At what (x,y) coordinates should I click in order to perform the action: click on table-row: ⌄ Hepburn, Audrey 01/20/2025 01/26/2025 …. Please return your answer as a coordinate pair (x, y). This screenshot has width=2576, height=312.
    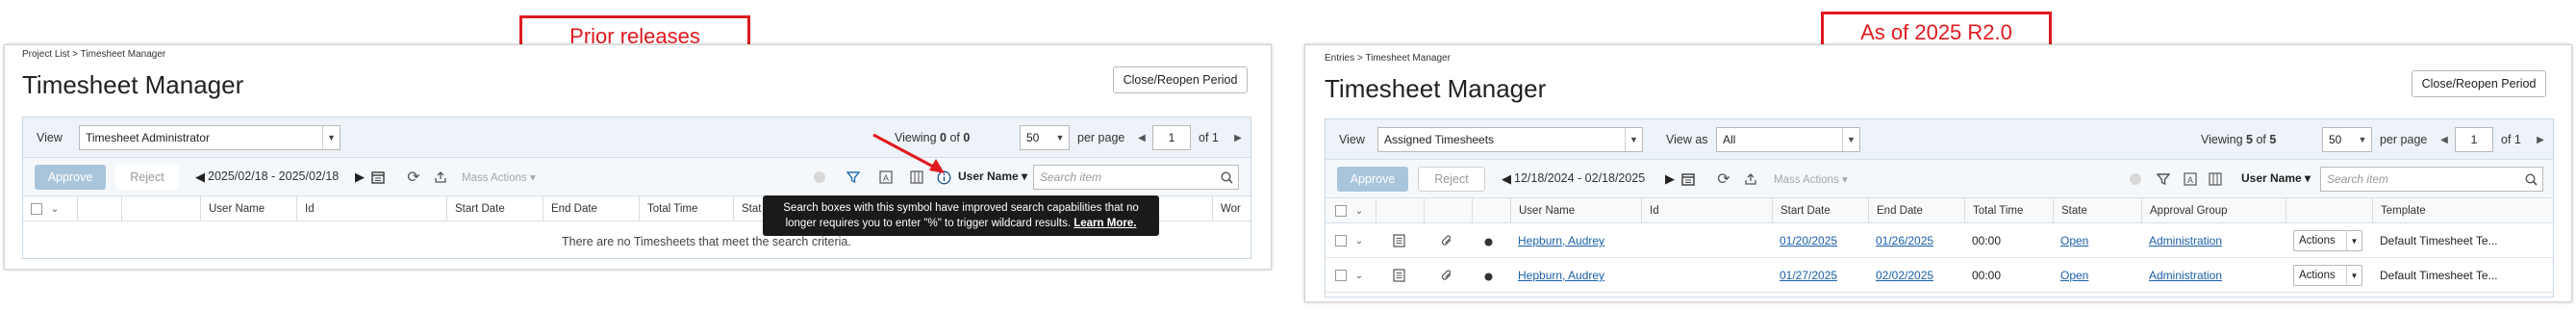
    Looking at the image, I should click on (1939, 240).